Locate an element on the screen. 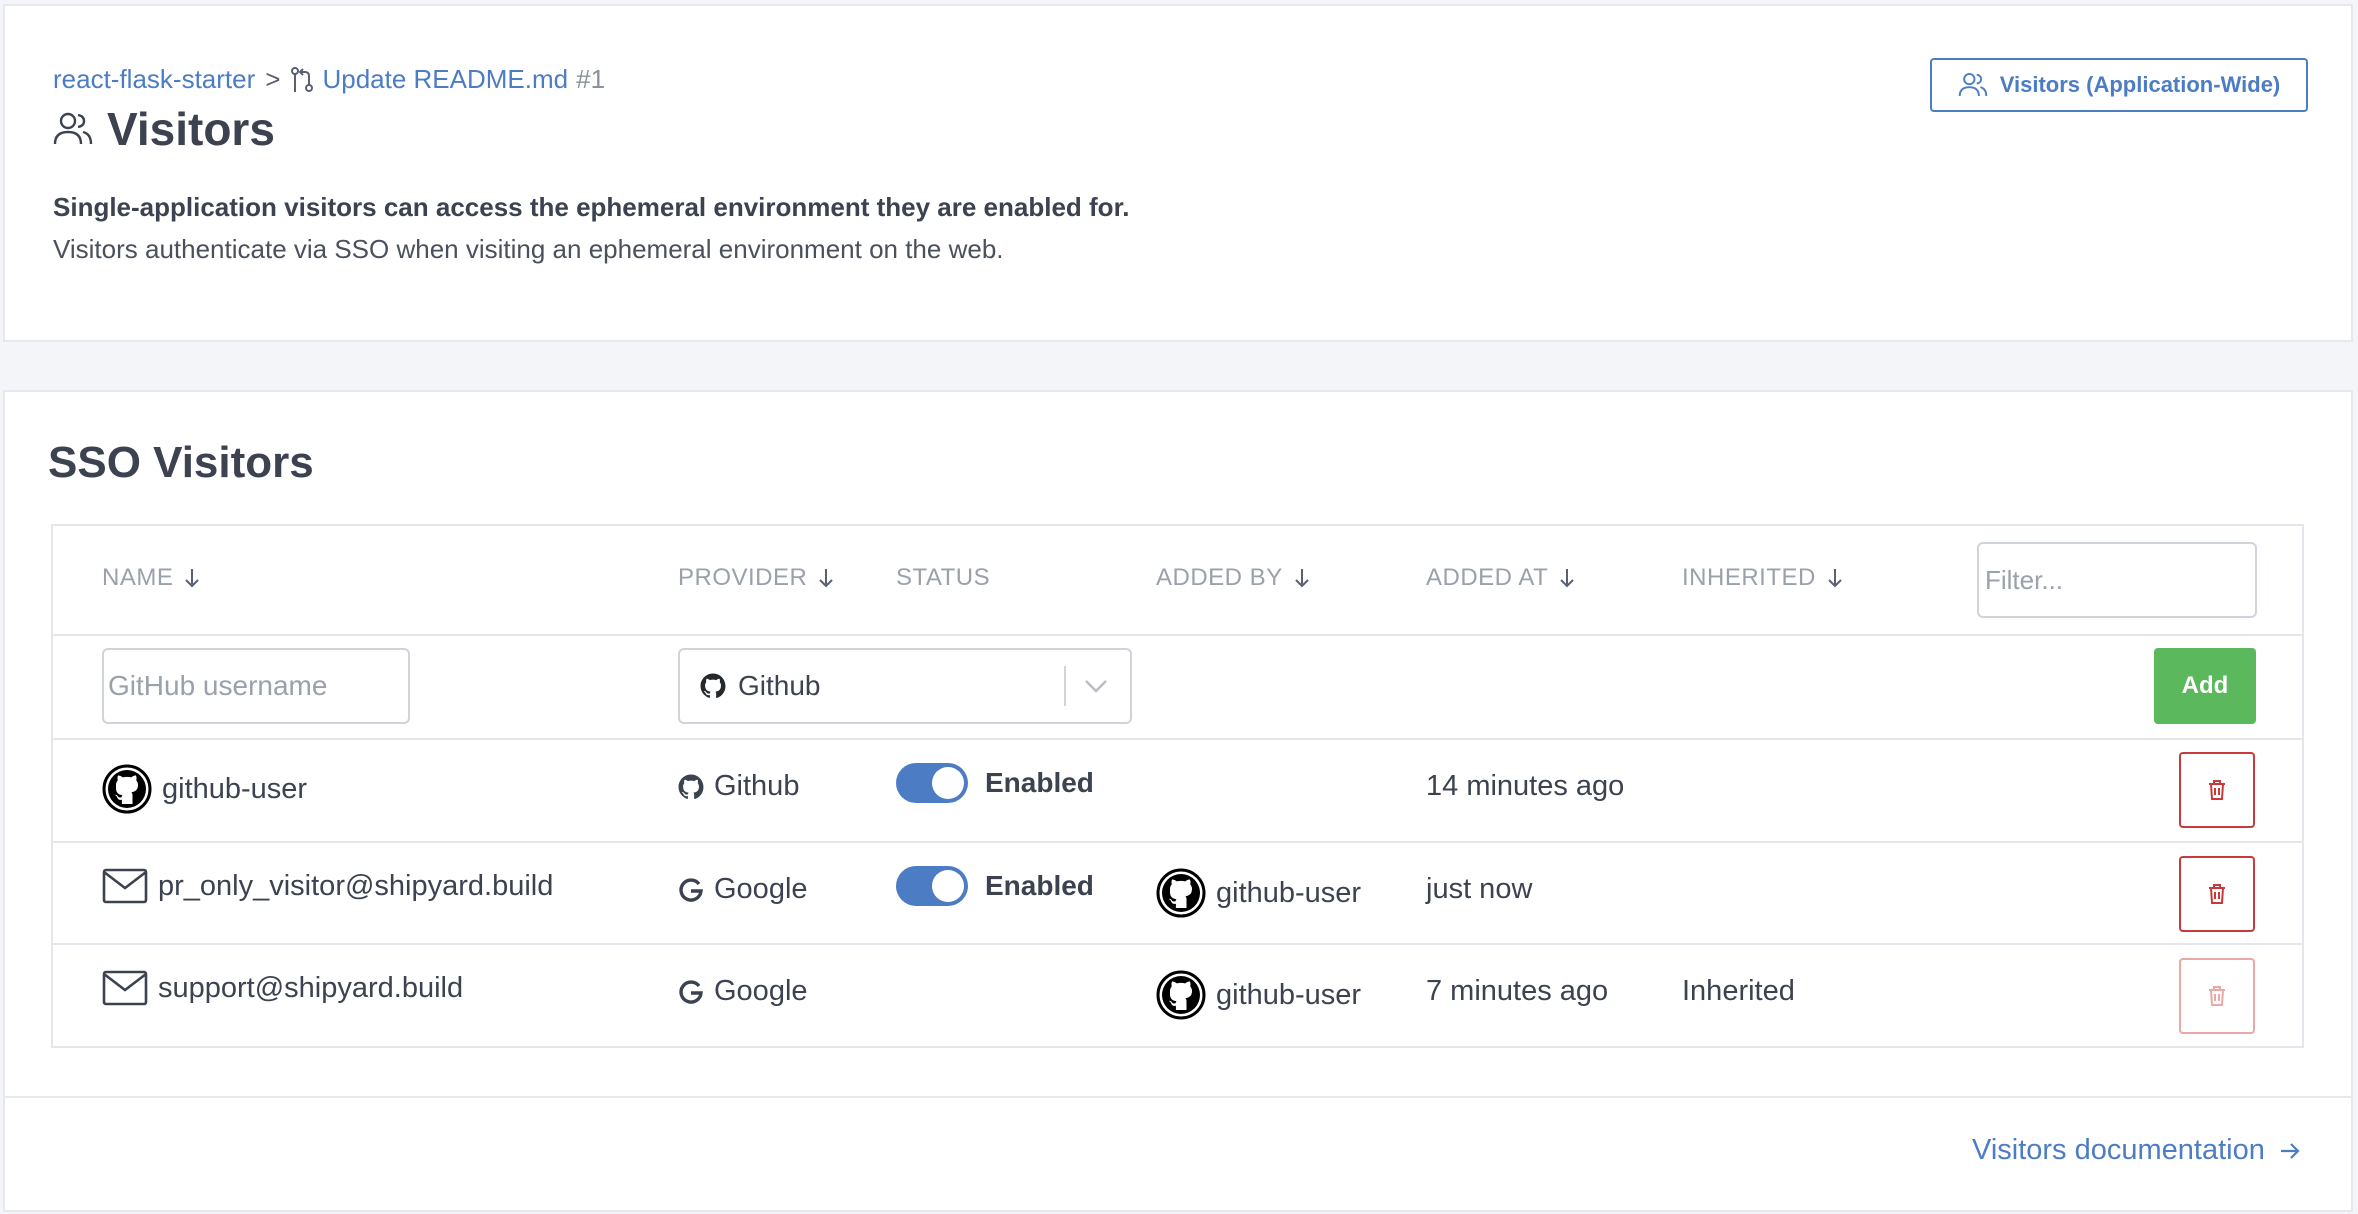 The image size is (2358, 1214). breadcrumb-repo-link: react-flask-starter is located at coordinates (154, 79).